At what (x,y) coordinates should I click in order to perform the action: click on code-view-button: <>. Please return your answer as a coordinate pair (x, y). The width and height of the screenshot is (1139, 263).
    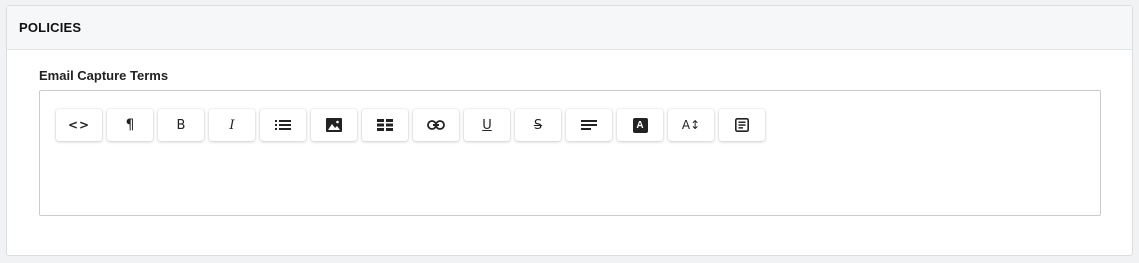
    Looking at the image, I should click on (79, 125).